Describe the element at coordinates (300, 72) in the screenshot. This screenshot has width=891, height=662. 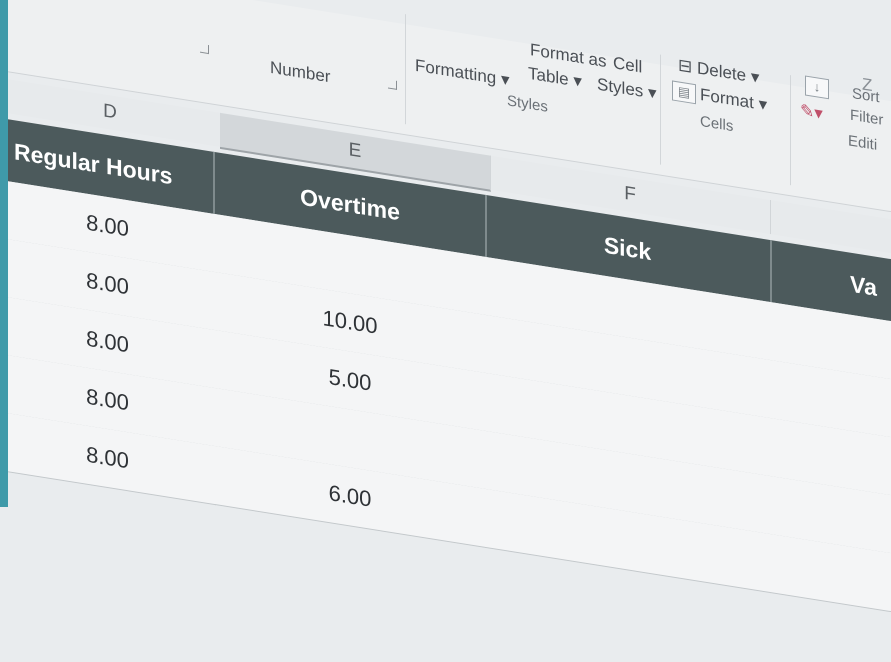
I see `number-group-label: Number` at that location.